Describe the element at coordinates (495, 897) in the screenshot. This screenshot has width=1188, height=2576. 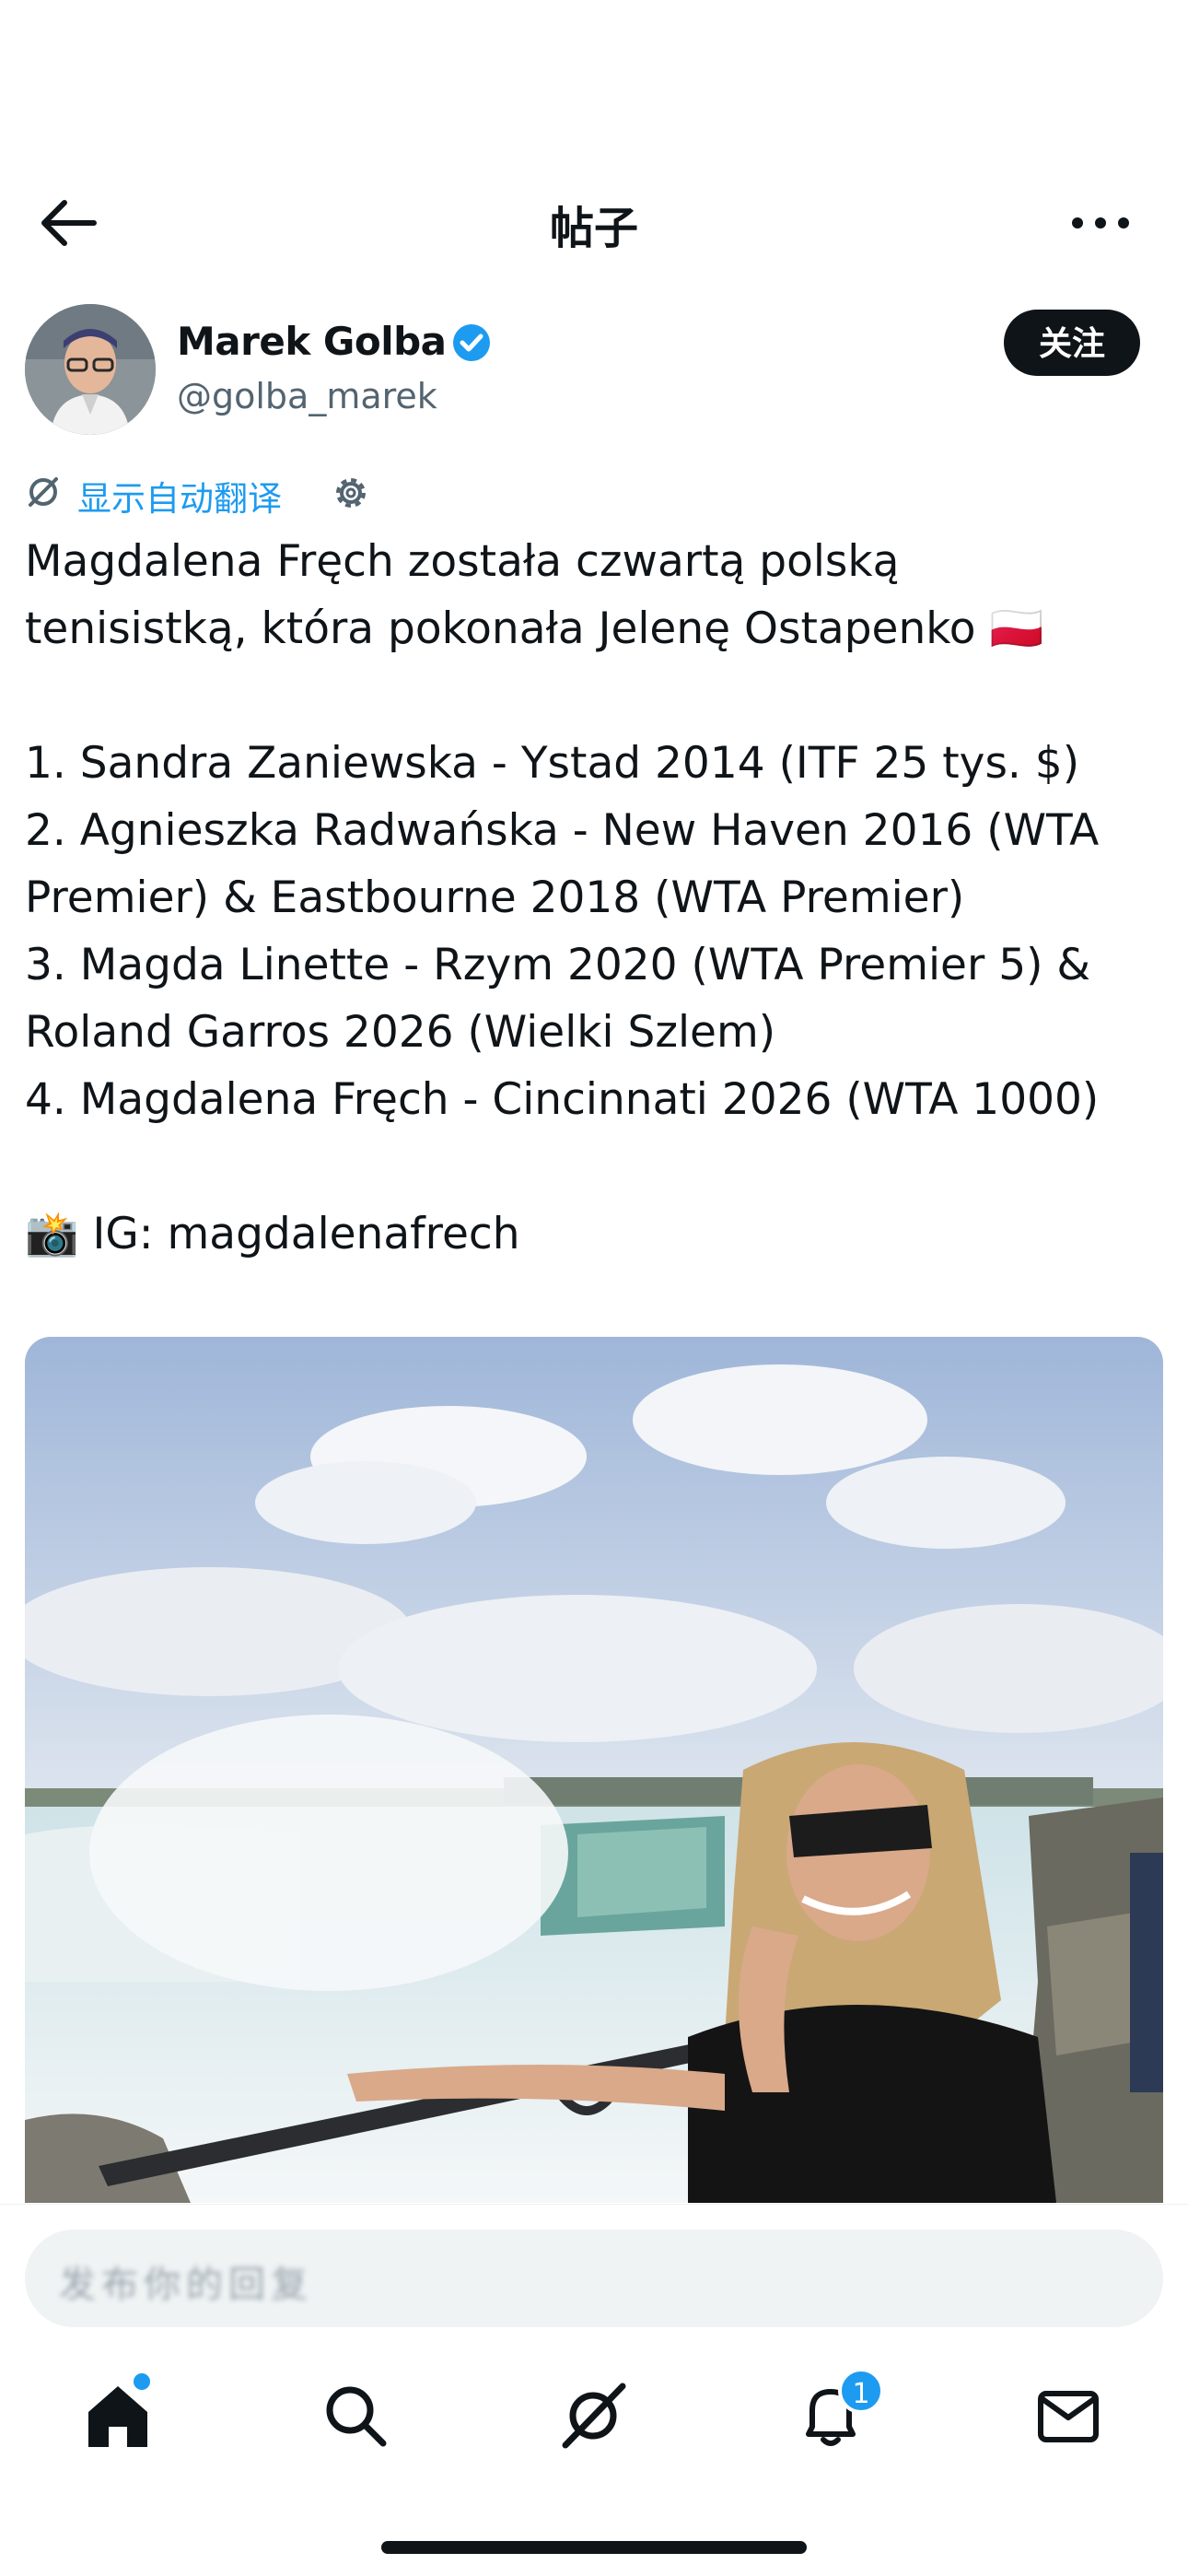
I see `post-text-line: Premier) & Eastbourne 2018 (WTA Premier)` at that location.